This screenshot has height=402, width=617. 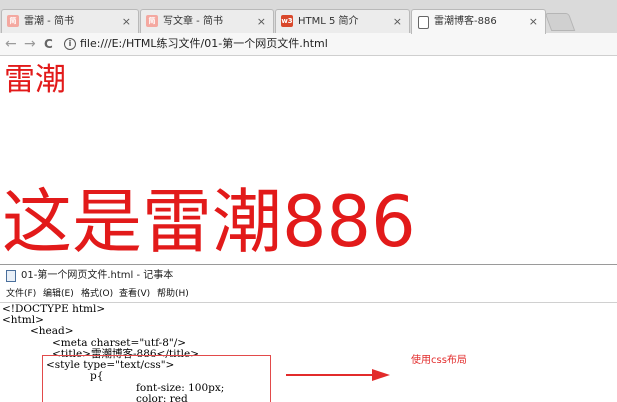 I want to click on menu-file: 文件(F), so click(x=21, y=294).